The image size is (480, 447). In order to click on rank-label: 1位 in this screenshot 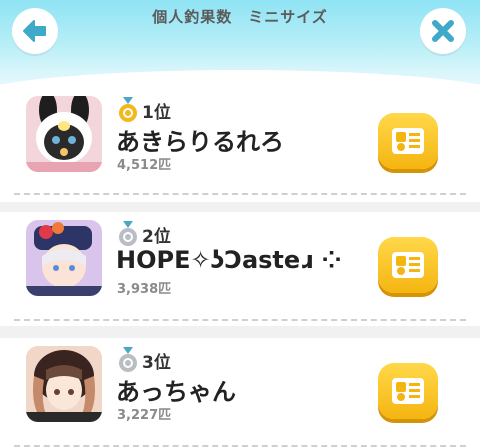, I will do `click(156, 113)`.